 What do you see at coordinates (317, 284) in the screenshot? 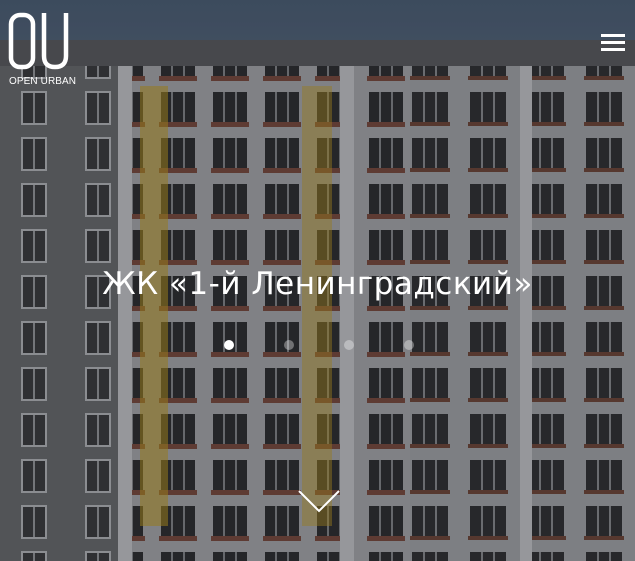
I see `hero-title: ЖК «1-й Ленинградский»` at bounding box center [317, 284].